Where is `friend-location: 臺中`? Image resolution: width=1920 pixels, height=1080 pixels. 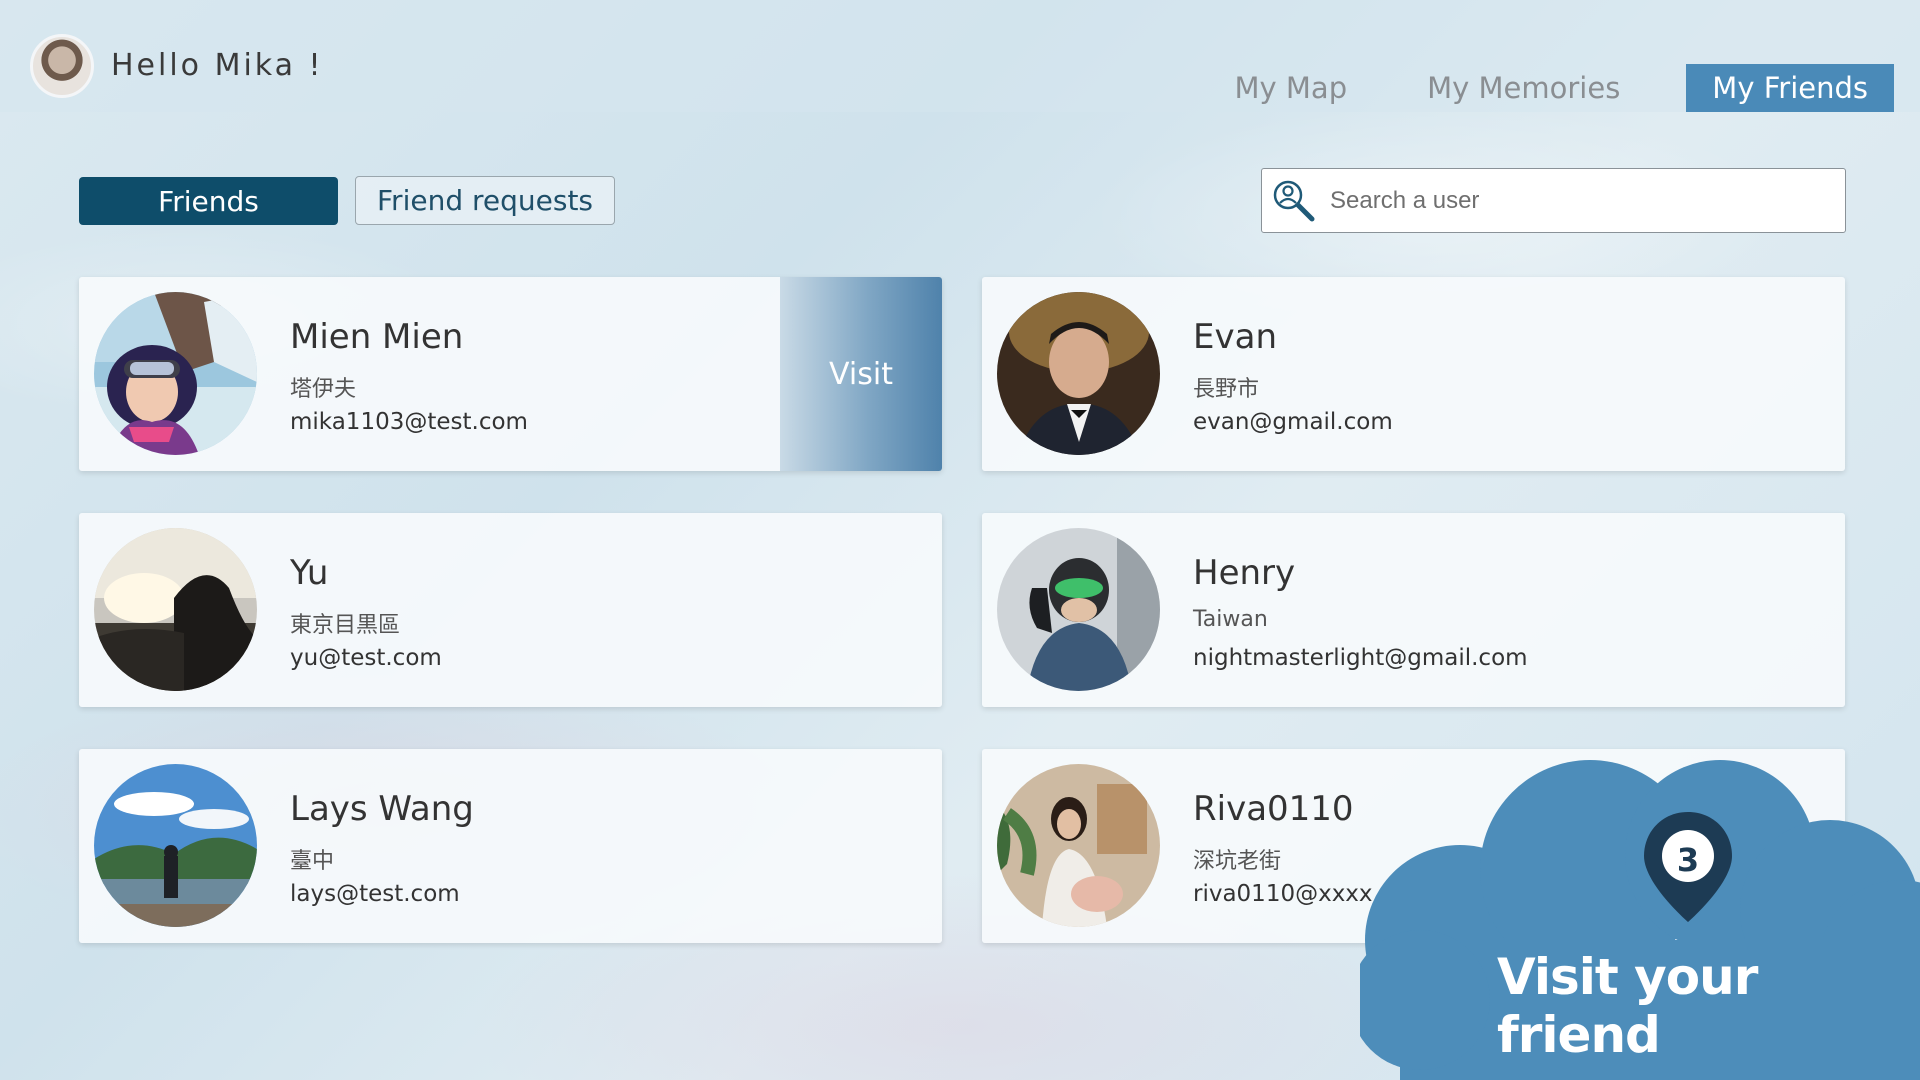 friend-location: 臺中 is located at coordinates (312, 861).